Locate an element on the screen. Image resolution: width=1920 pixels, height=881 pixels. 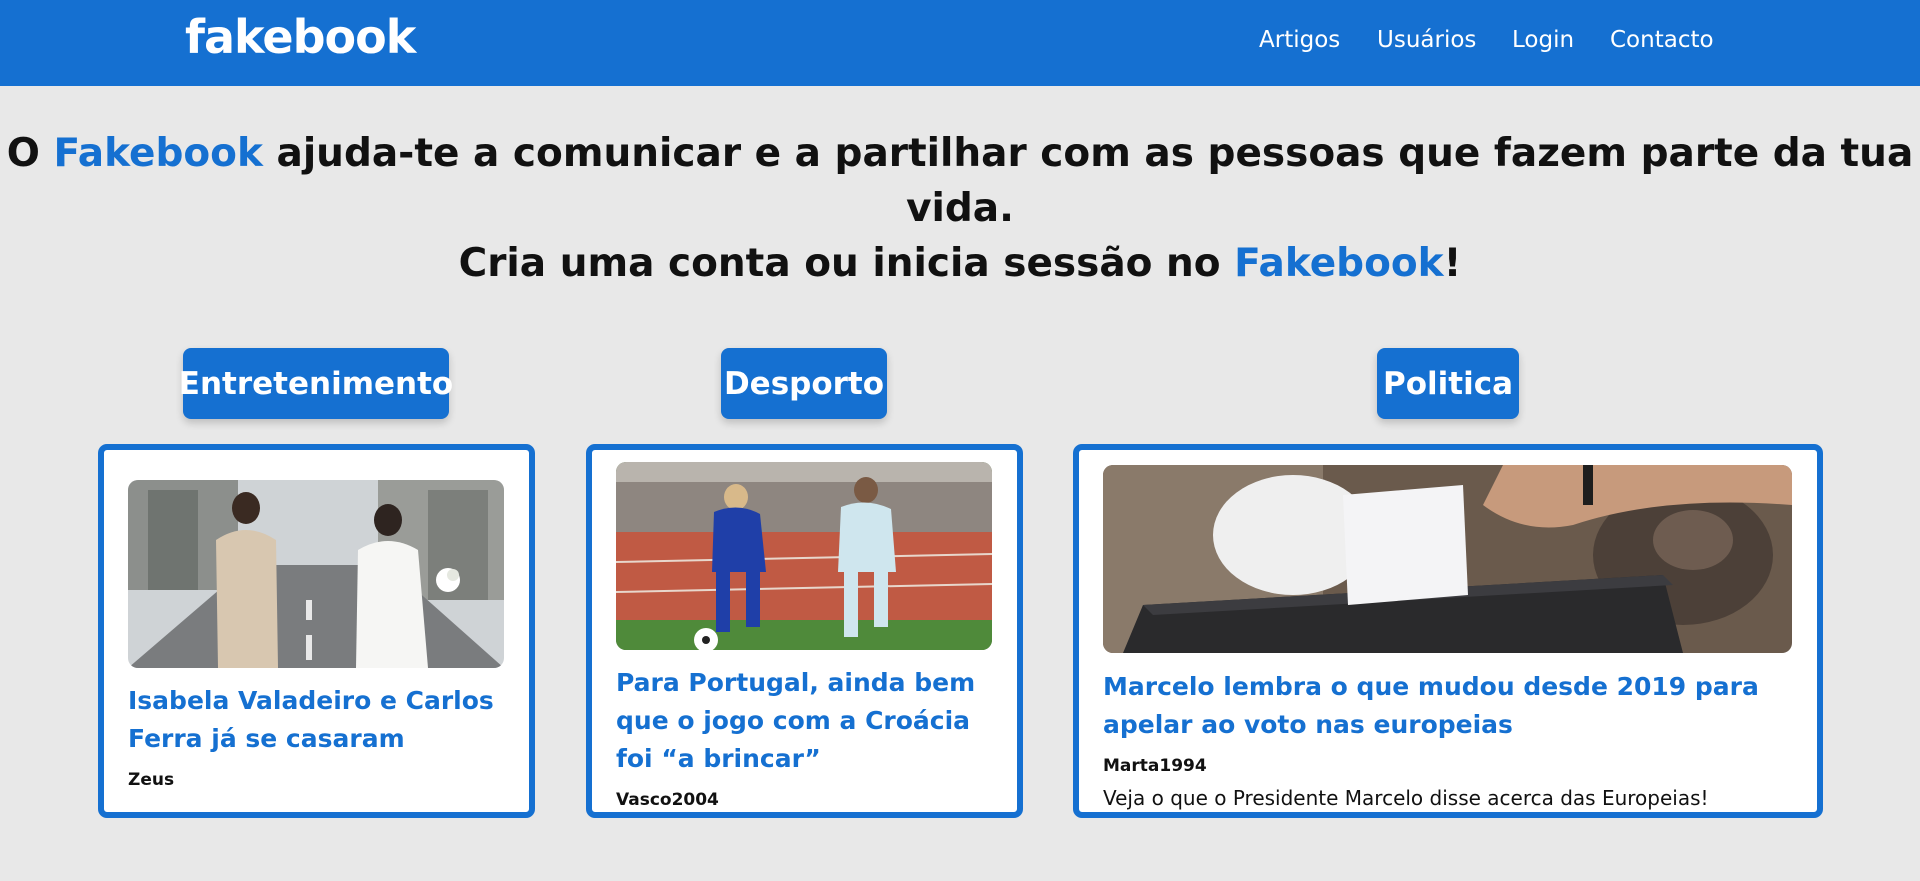
article-author: Marta1994 is located at coordinates (1155, 766).